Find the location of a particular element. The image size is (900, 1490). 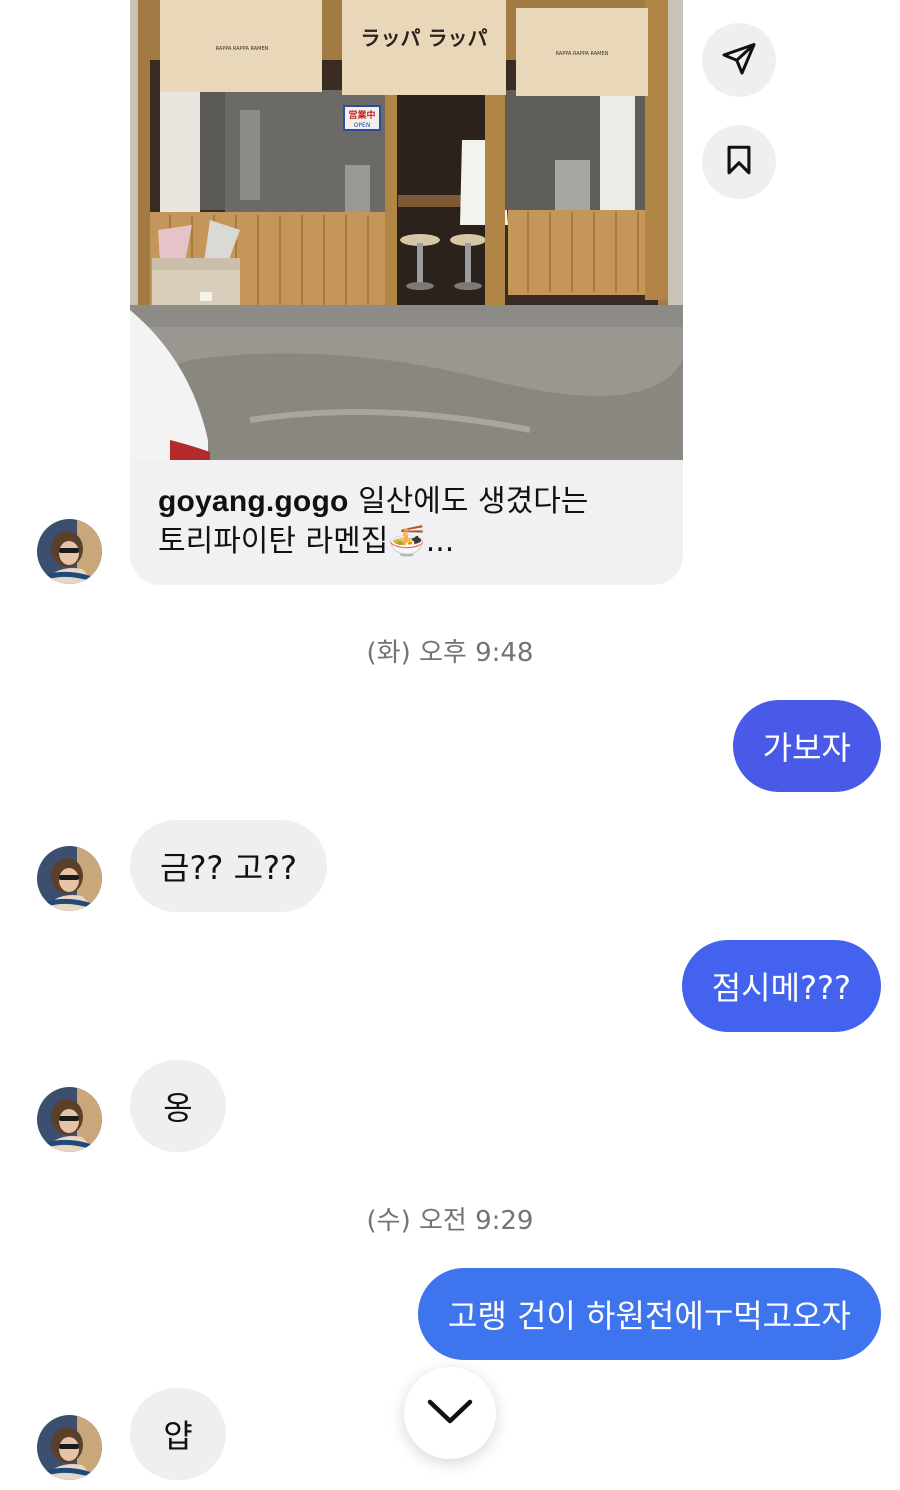

incoming-message: 금?? 고?? is located at coordinates (228, 866).